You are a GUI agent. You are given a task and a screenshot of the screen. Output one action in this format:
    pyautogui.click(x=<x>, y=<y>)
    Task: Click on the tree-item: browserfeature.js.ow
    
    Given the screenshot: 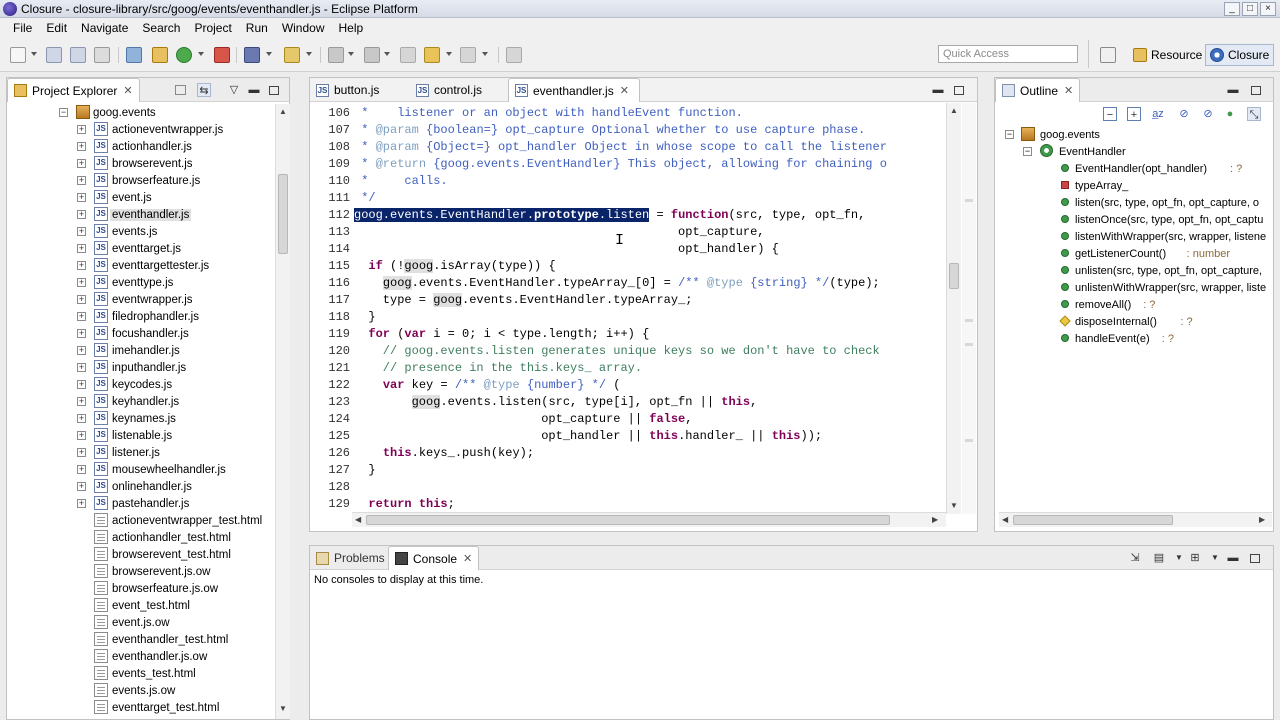 What is the action you would take?
    pyautogui.click(x=142, y=588)
    